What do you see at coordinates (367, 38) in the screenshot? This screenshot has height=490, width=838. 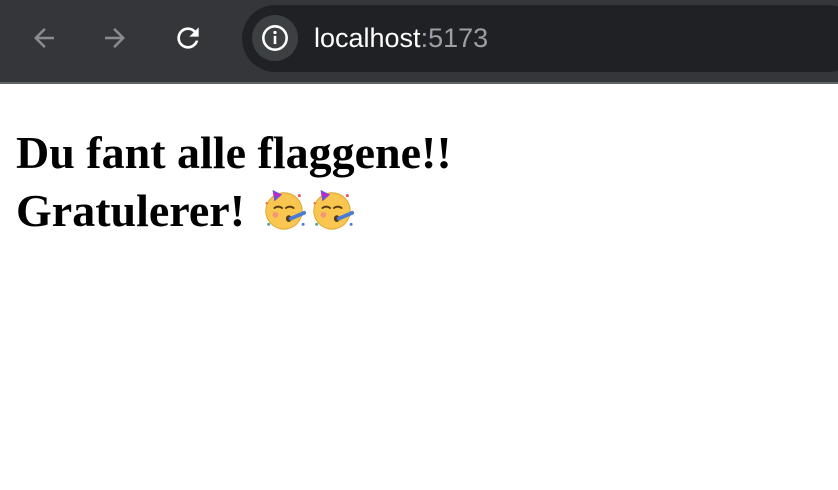 I see `url-host: localhost` at bounding box center [367, 38].